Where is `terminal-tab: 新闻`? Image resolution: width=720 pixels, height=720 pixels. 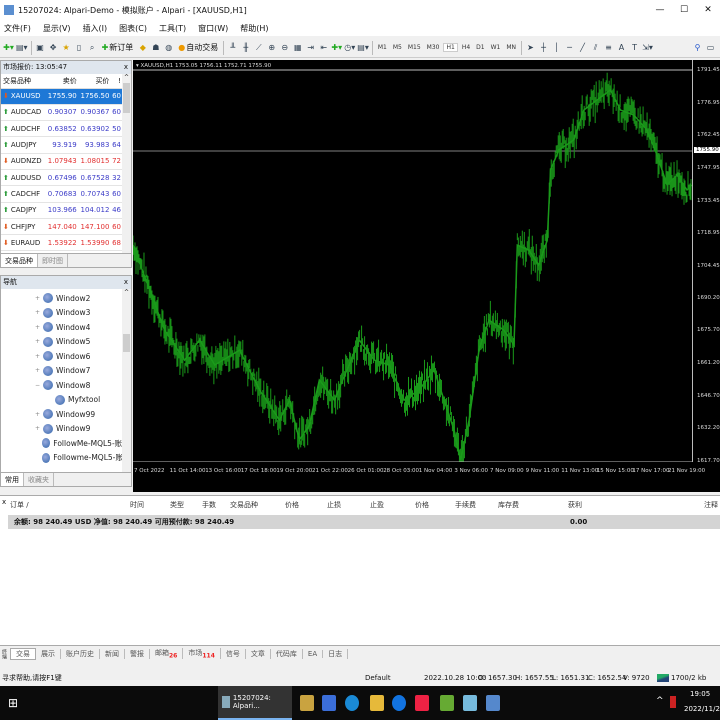
terminal-tab: 新闻 is located at coordinates (112, 653).